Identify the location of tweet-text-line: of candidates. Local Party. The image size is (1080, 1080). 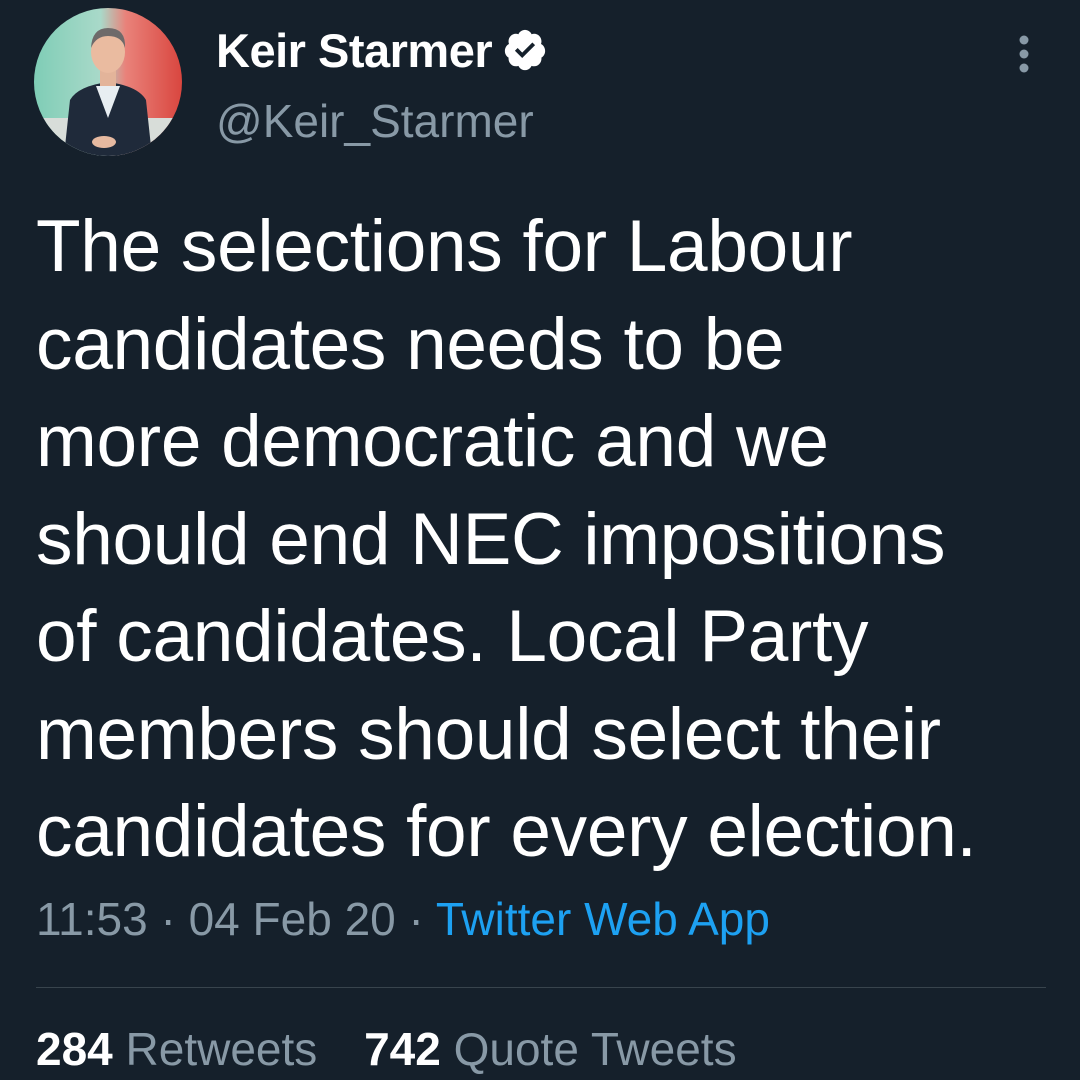
(452, 636).